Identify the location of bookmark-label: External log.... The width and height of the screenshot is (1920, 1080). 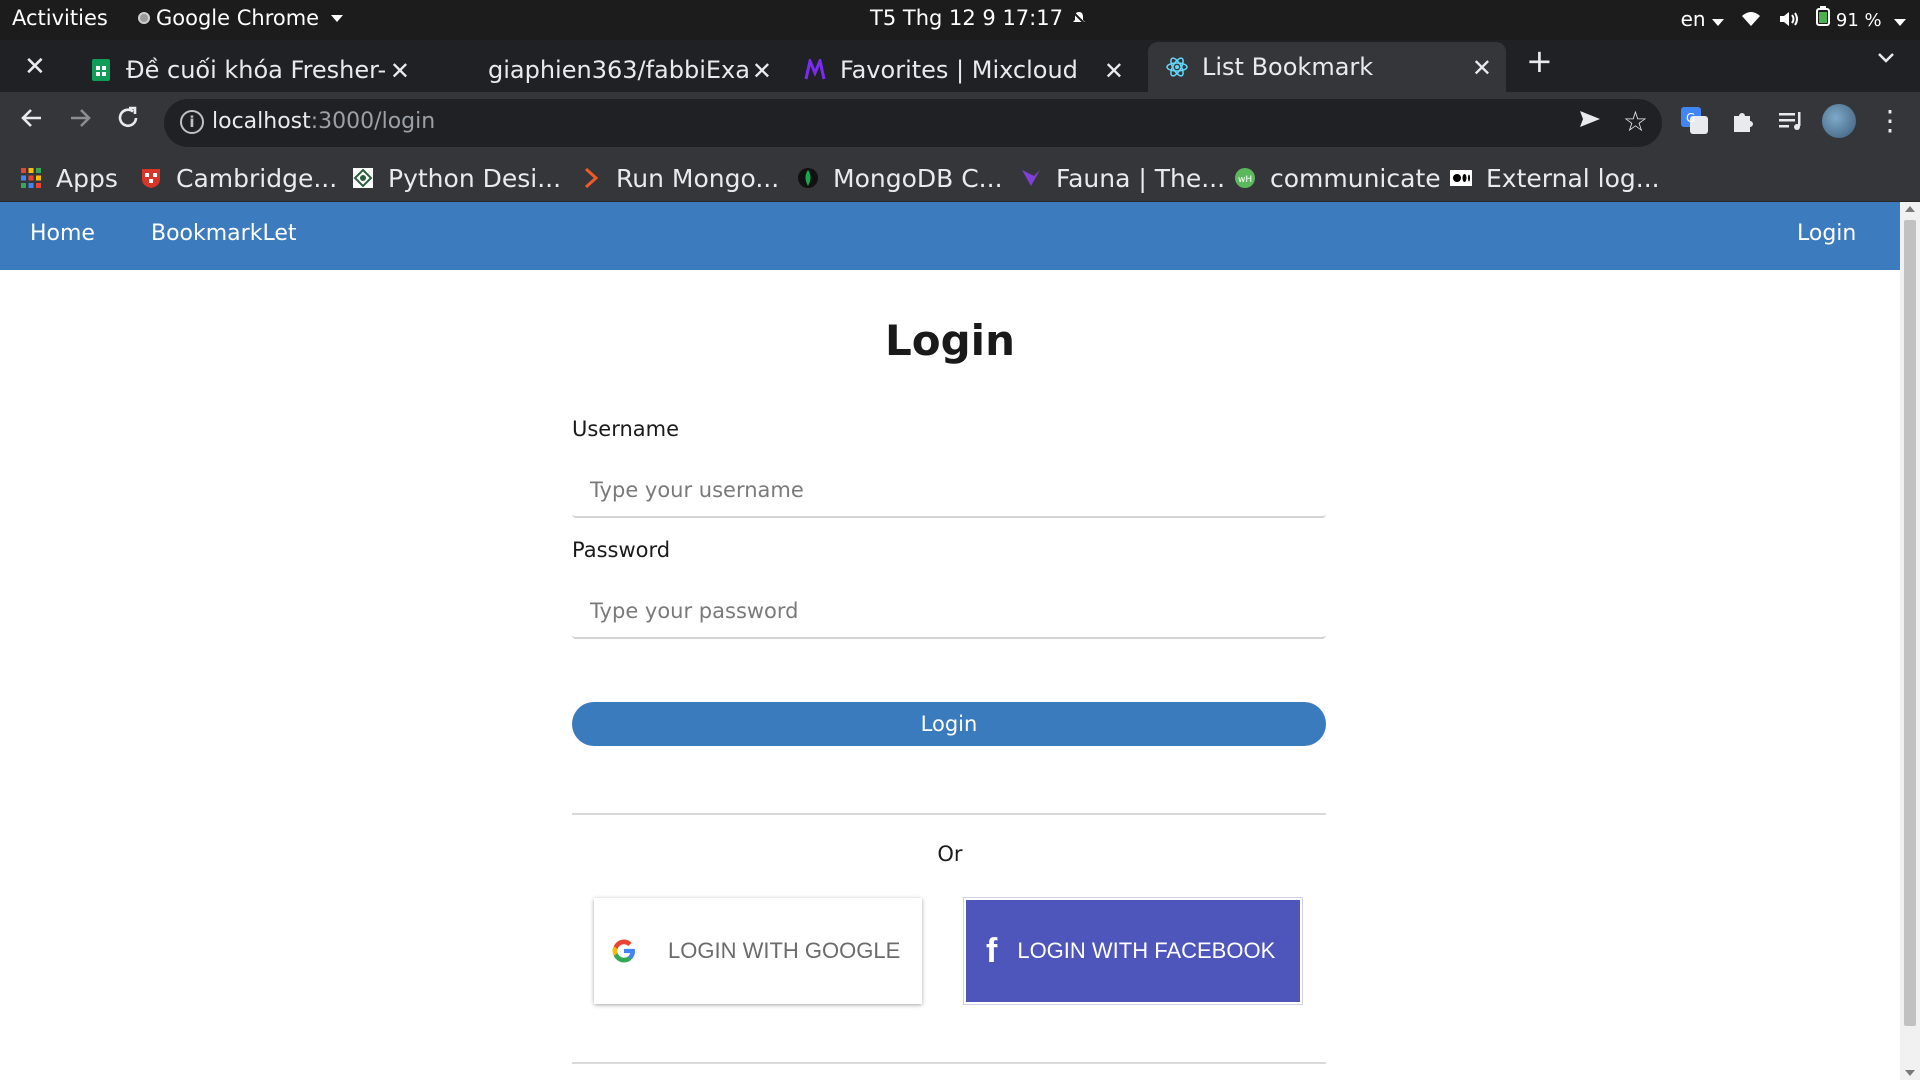
(1573, 178).